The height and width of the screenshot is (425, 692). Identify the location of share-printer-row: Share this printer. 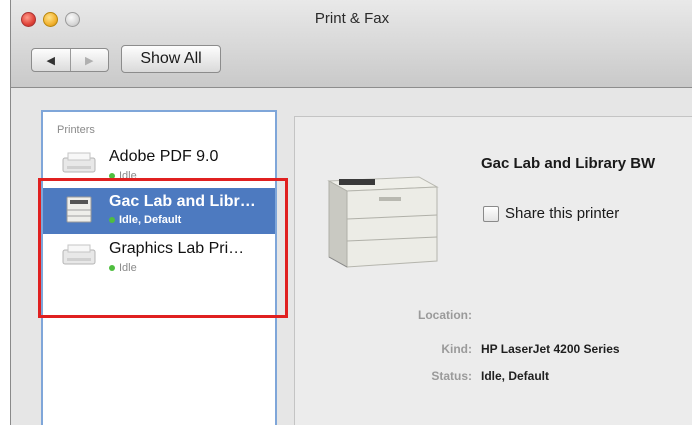
(551, 213).